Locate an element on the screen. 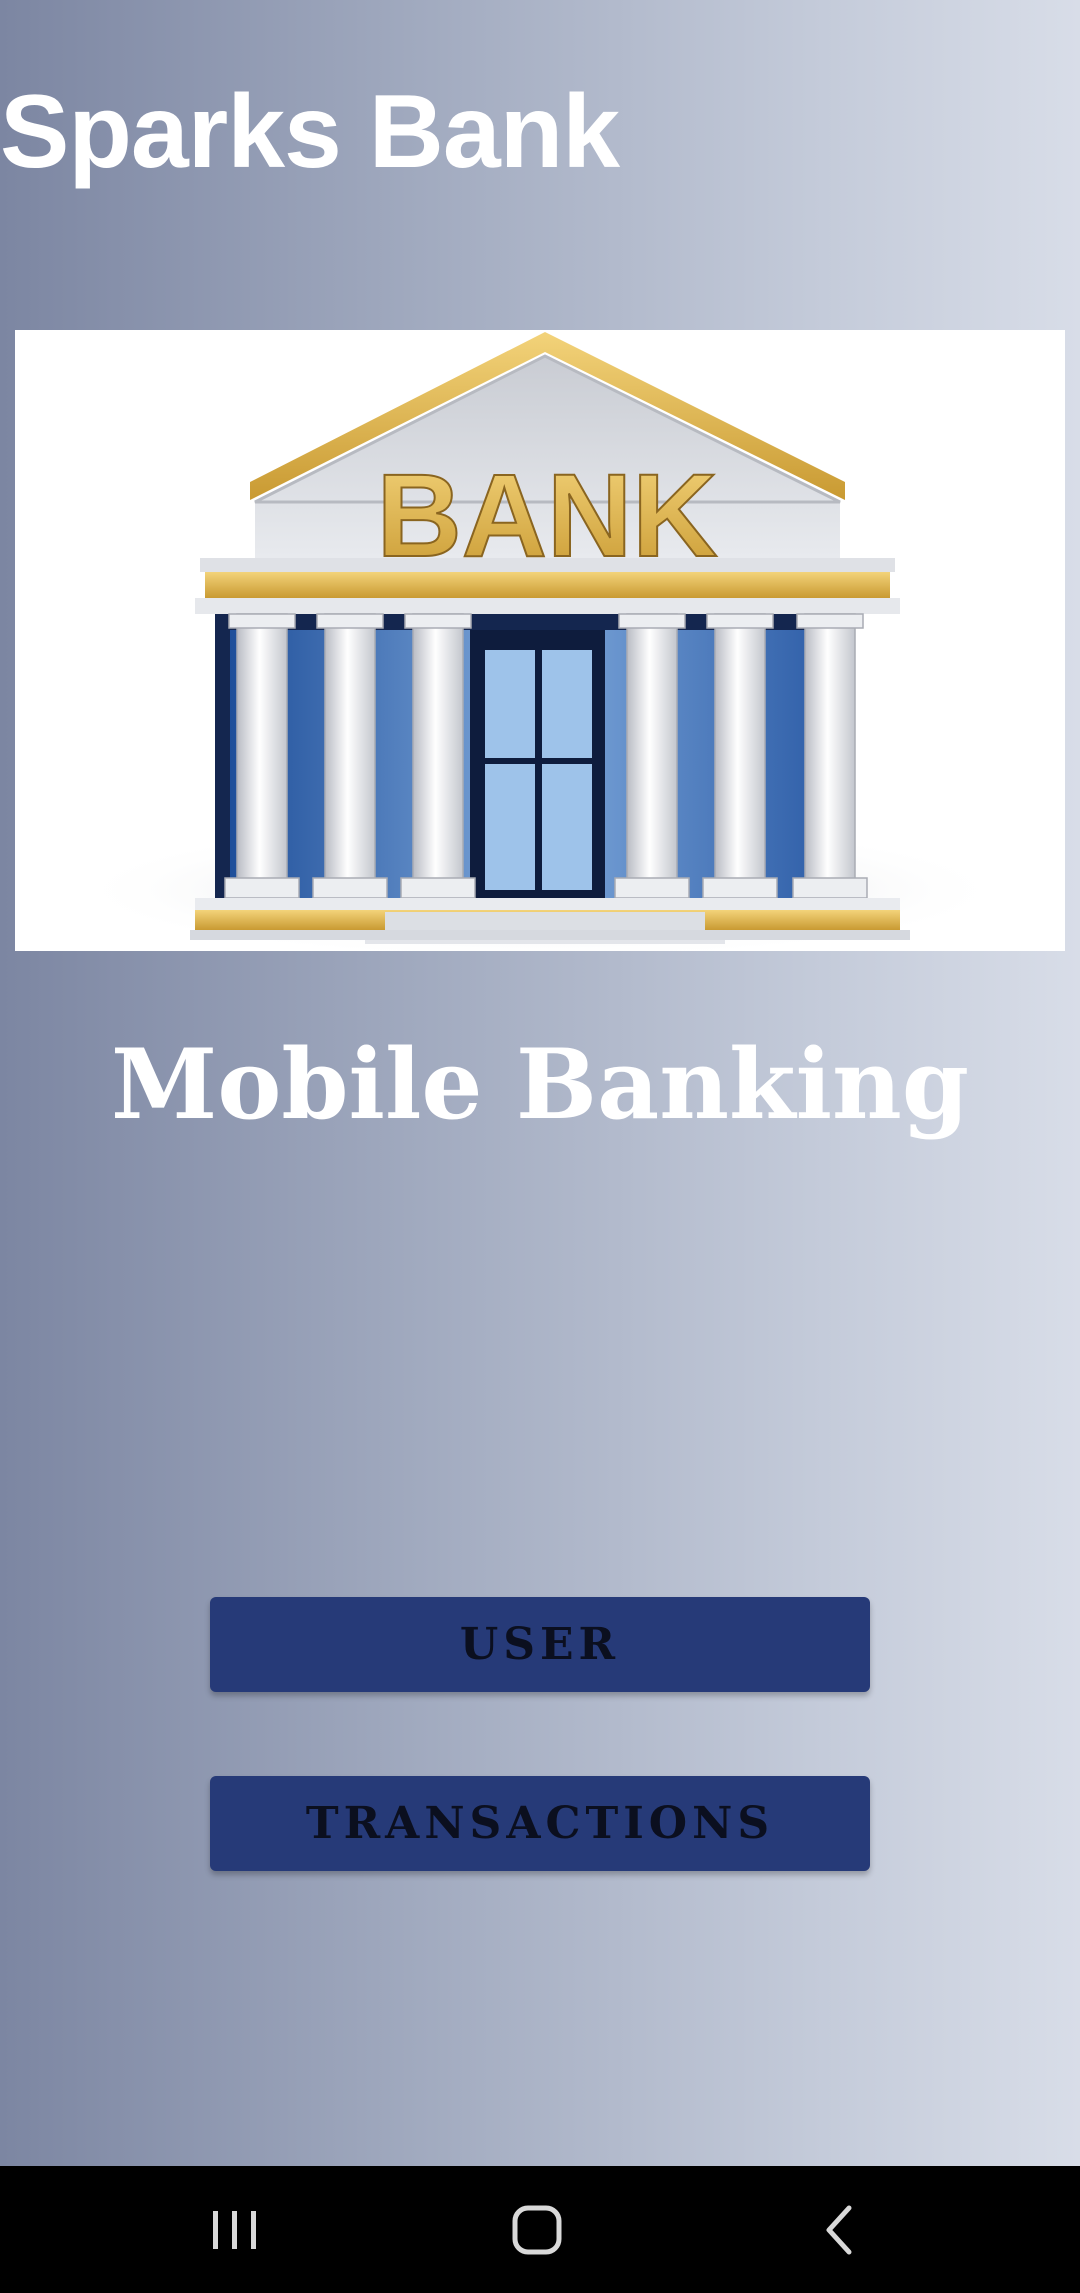  recent-apps-button is located at coordinates (235, 2229).